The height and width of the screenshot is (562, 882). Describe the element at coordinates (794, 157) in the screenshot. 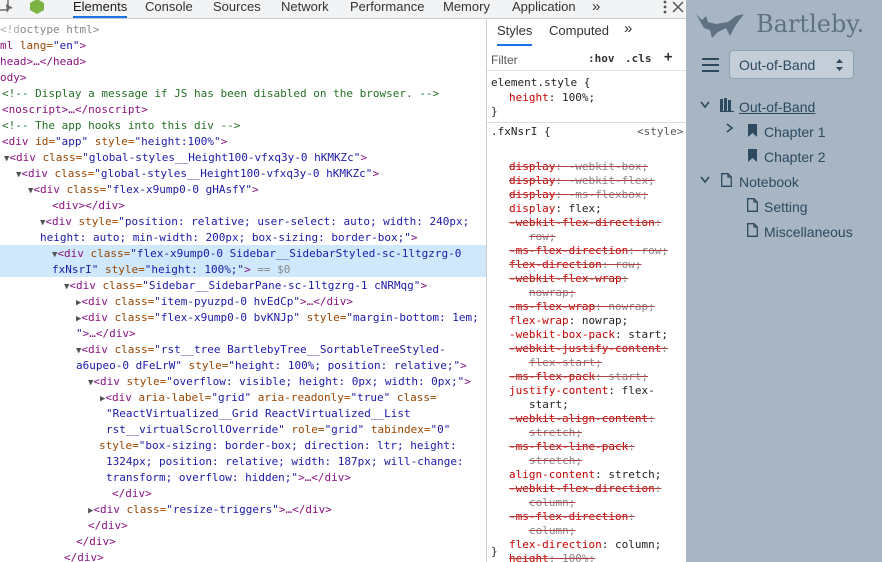

I see `tree-item-chapter-2: Chapter 2` at that location.